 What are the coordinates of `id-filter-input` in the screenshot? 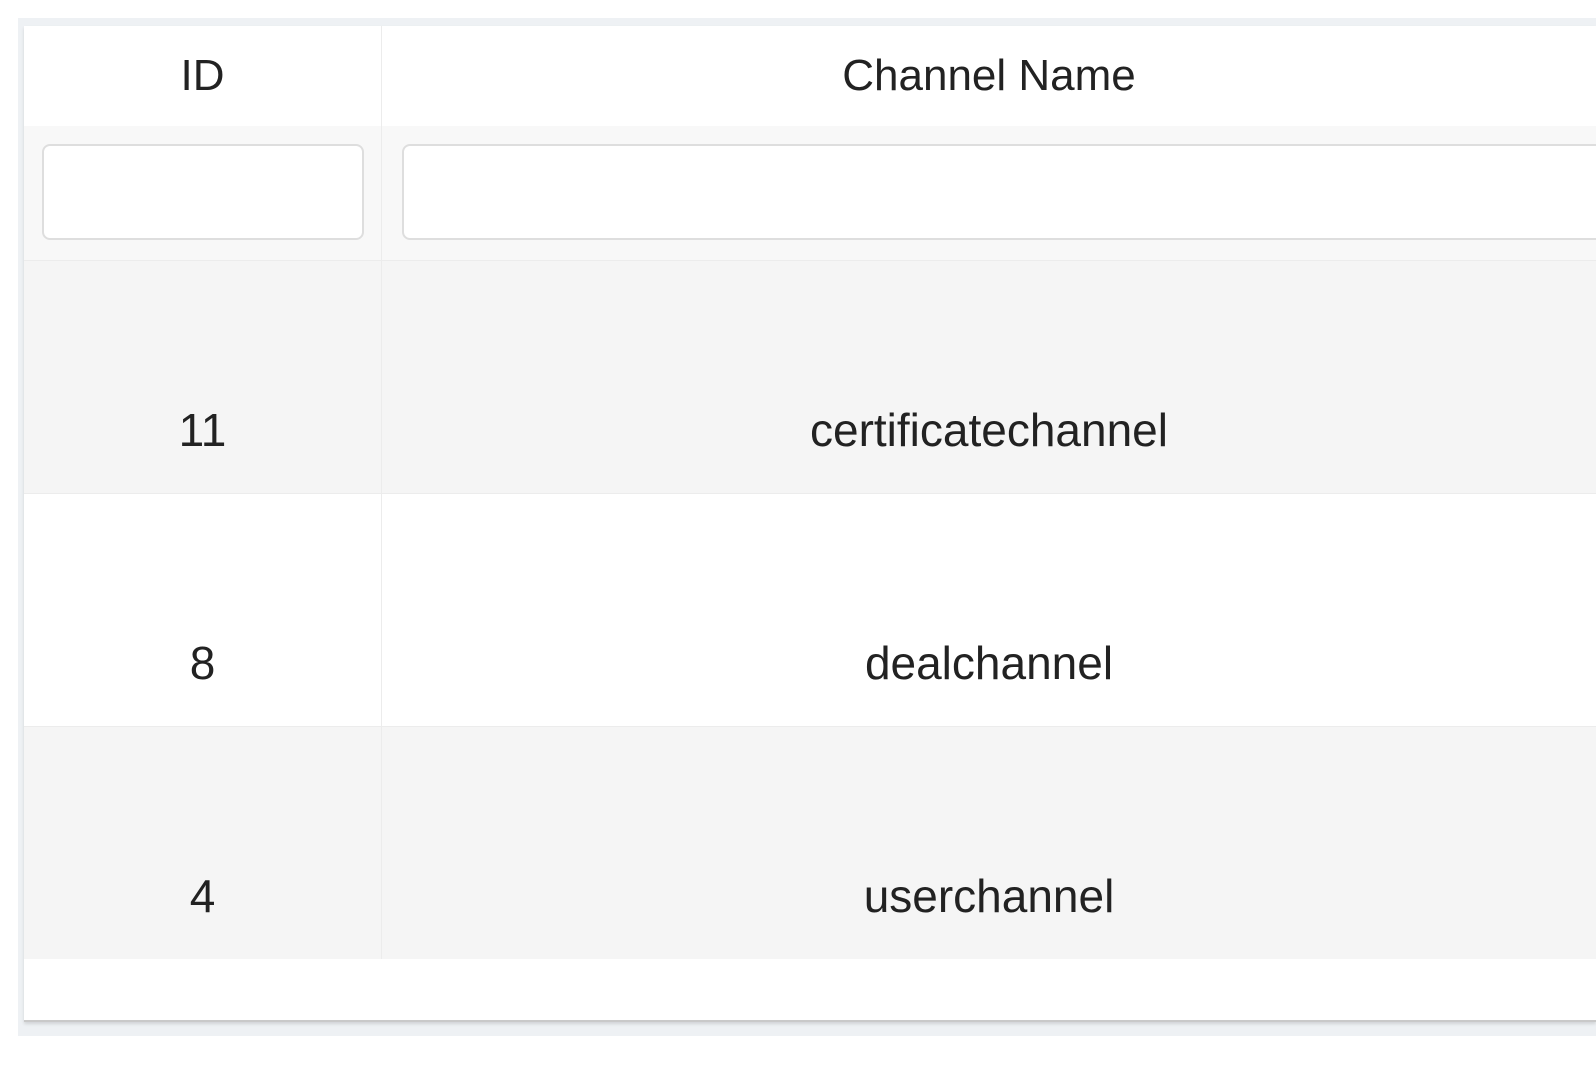 It's located at (203, 192).